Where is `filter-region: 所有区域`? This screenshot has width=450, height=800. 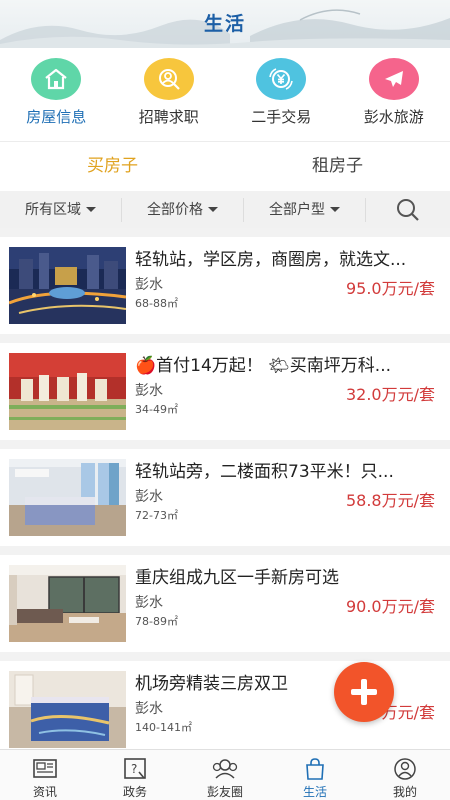 filter-region: 所有区域 is located at coordinates (61, 209).